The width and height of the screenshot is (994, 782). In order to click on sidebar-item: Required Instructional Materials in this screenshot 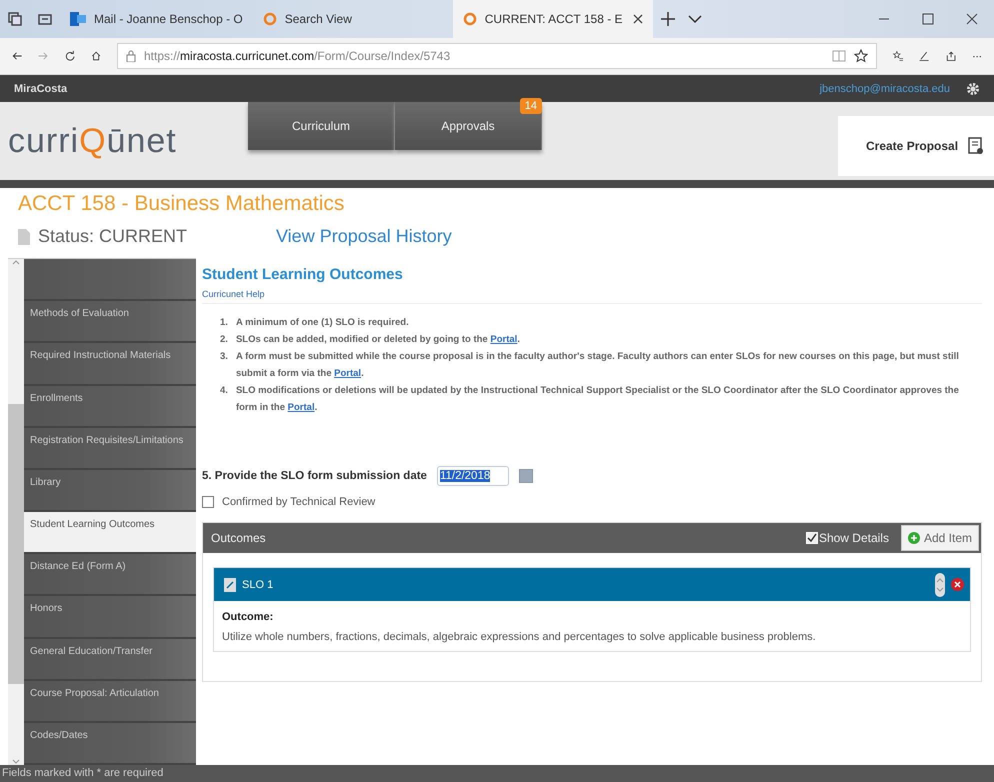, I will do `click(110, 364)`.